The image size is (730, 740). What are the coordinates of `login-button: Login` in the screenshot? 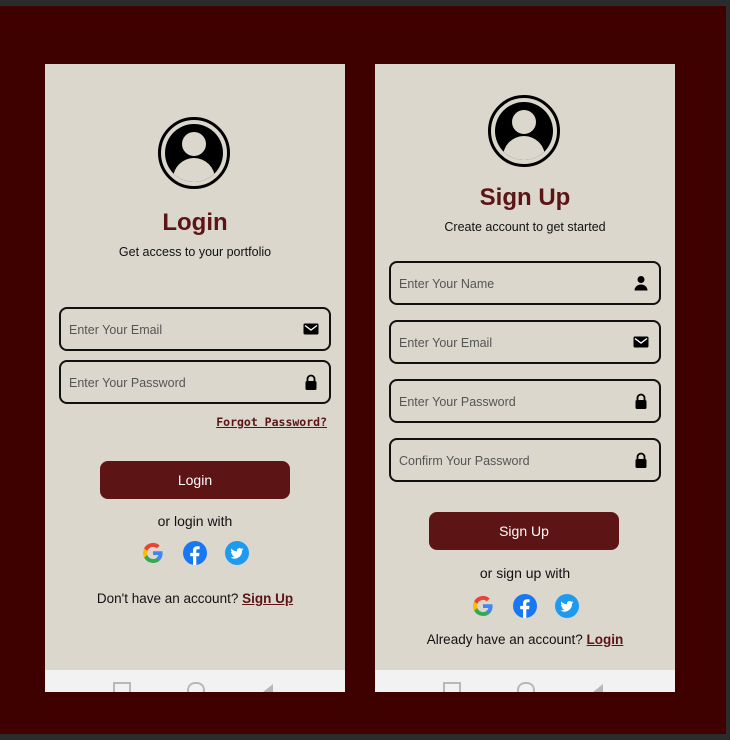 It's located at (195, 480).